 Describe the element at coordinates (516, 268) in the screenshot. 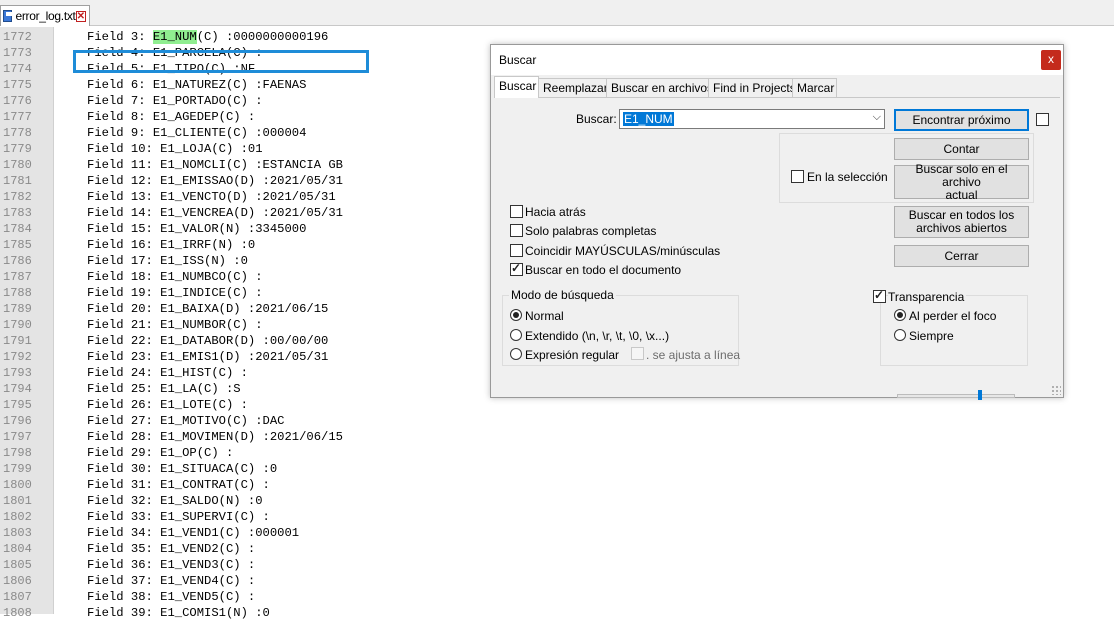

I see `wrap-around-checkbox` at that location.